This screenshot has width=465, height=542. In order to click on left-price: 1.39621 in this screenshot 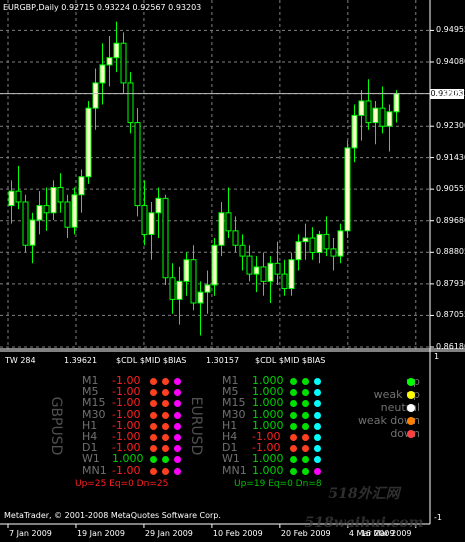, I will do `click(81, 360)`.